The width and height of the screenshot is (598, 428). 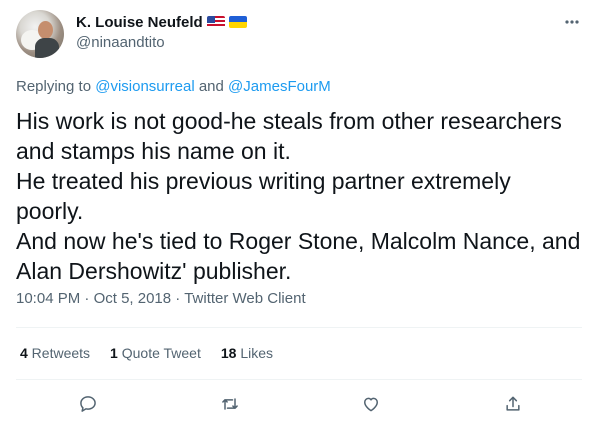 What do you see at coordinates (161, 42) in the screenshot?
I see `author-handle: @ninaandtito` at bounding box center [161, 42].